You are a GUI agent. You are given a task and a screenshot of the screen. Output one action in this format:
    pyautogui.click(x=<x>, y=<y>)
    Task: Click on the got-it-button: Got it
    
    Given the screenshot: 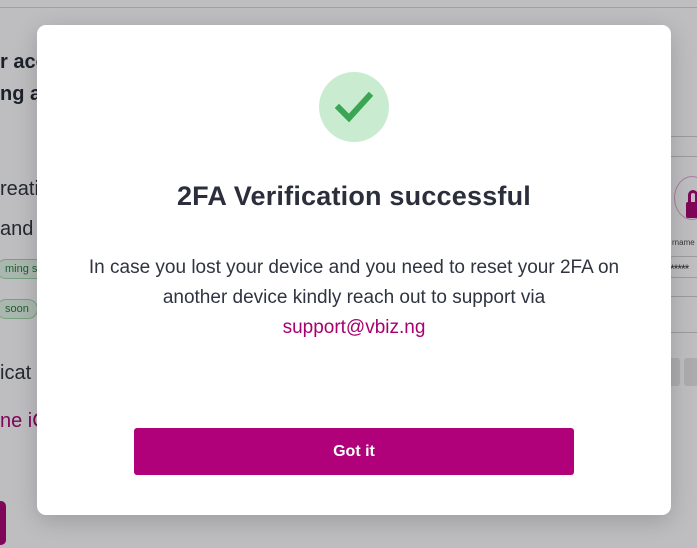 What is the action you would take?
    pyautogui.click(x=354, y=451)
    